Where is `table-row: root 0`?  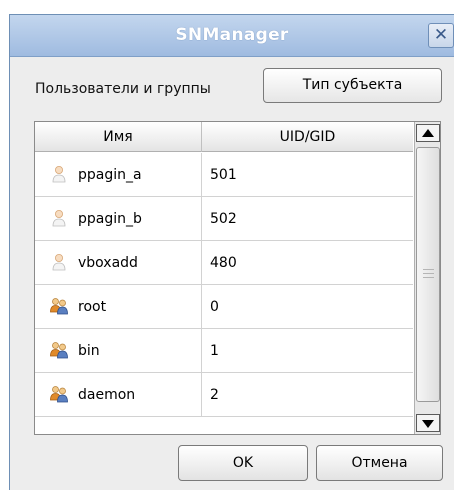
table-row: root 0 is located at coordinates (224, 307).